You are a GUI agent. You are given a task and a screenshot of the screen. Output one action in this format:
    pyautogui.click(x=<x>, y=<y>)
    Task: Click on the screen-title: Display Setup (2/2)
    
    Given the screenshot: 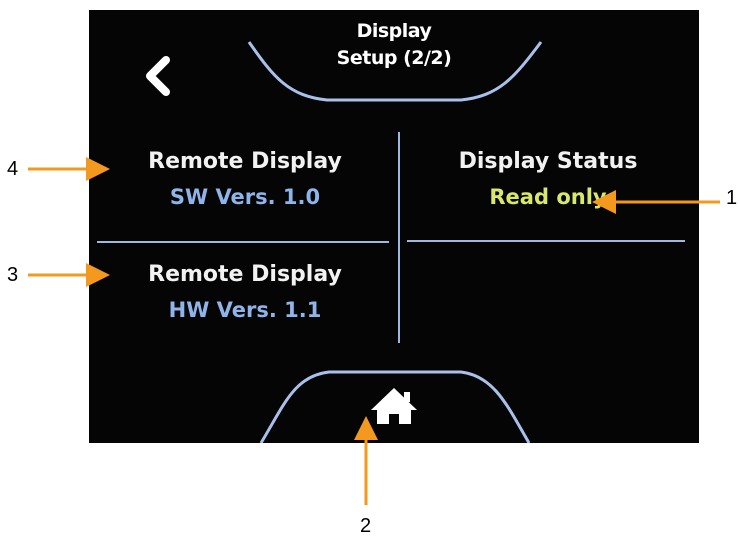 What is the action you would take?
    pyautogui.click(x=394, y=45)
    